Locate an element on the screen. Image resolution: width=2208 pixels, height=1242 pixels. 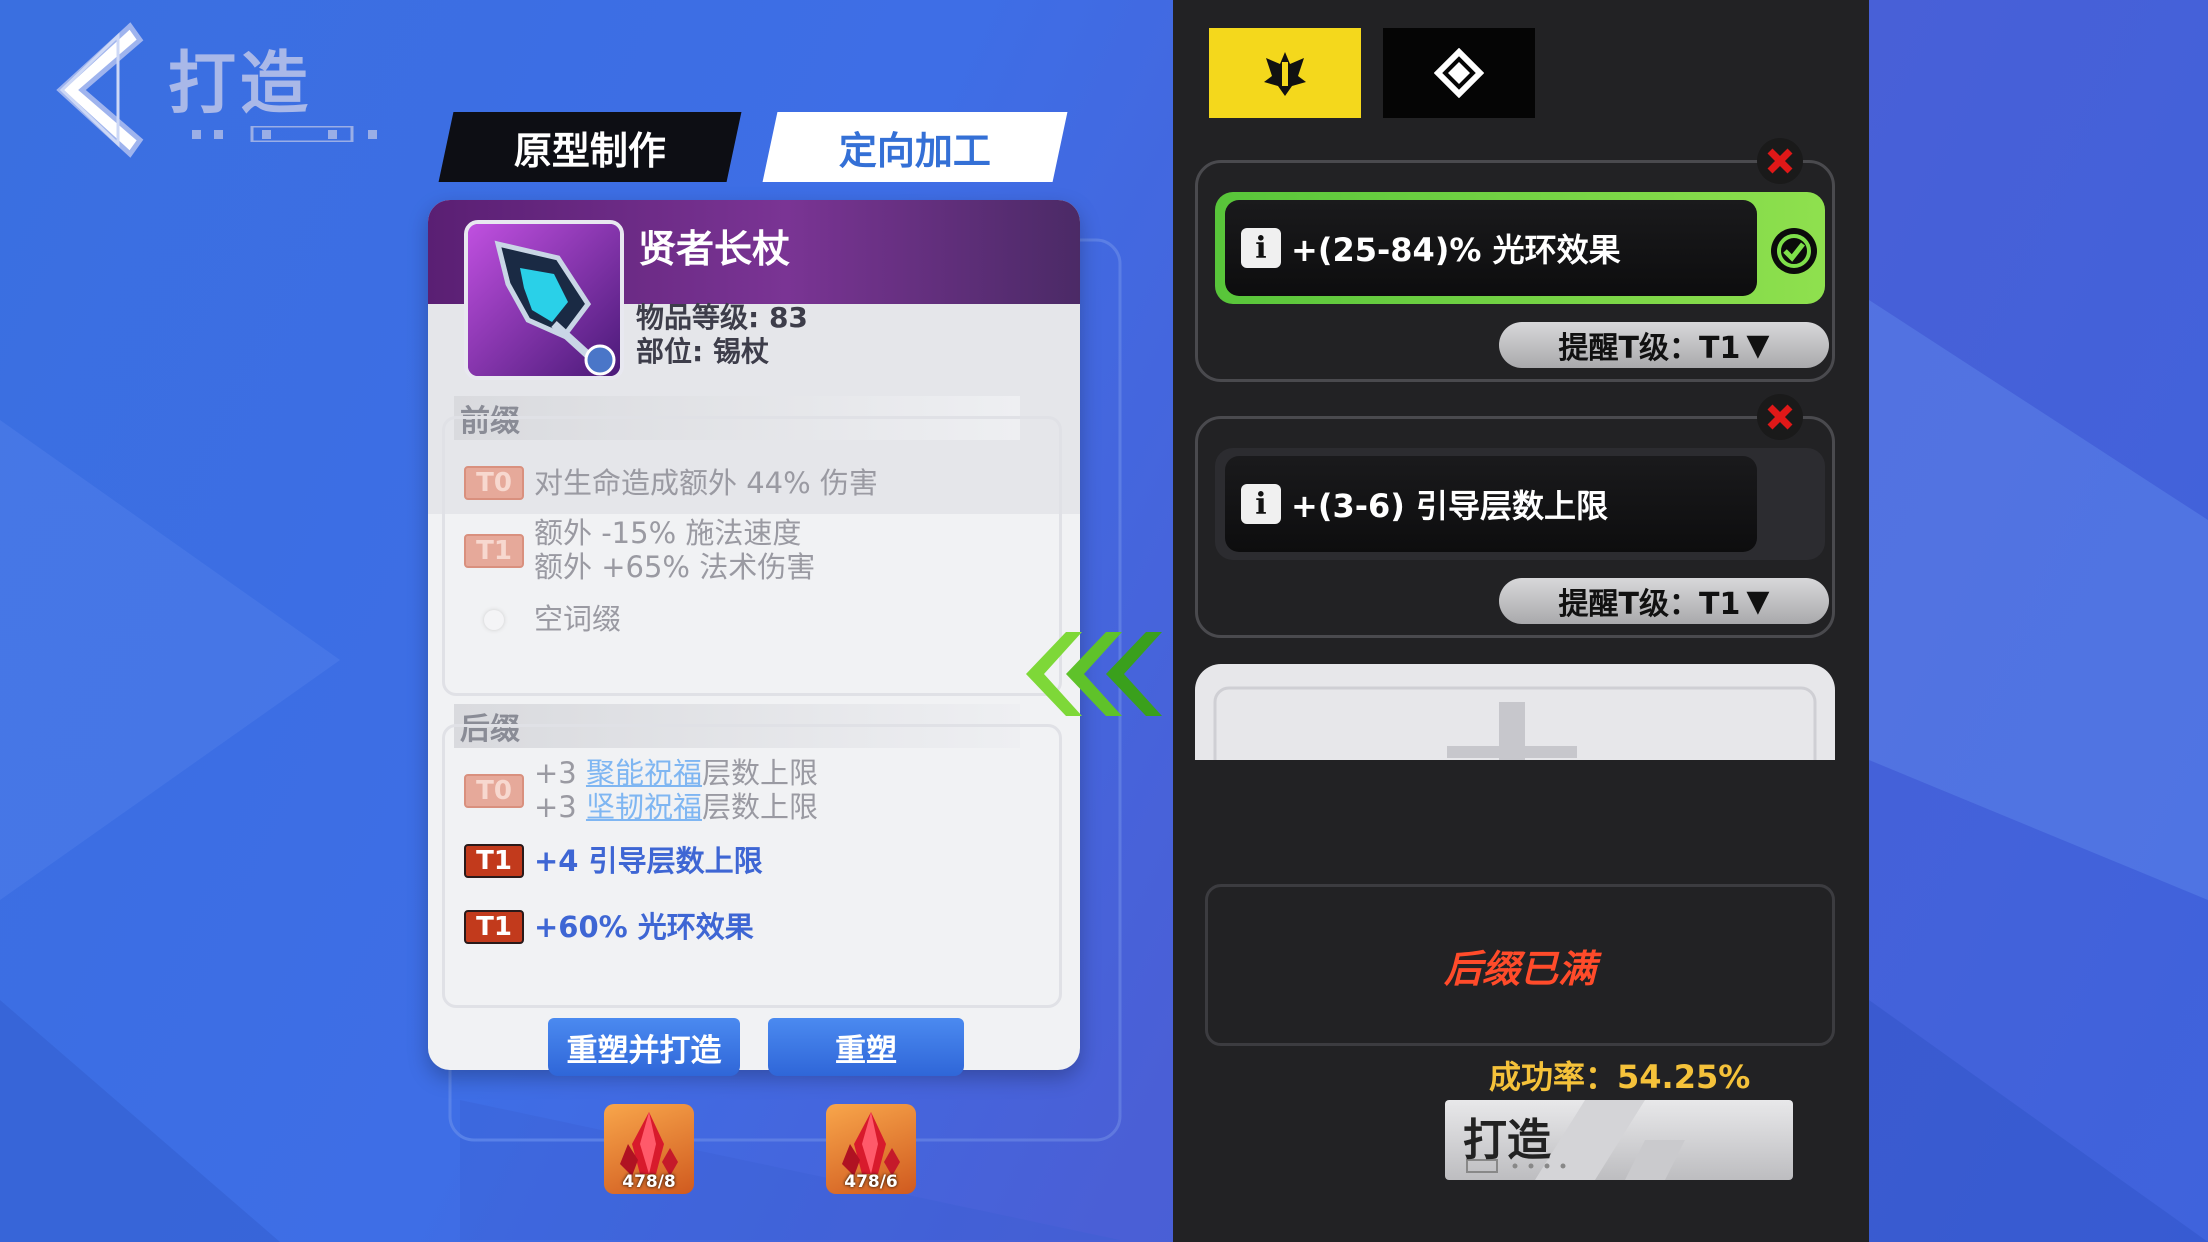
crest-icon is located at coordinates (1285, 74).